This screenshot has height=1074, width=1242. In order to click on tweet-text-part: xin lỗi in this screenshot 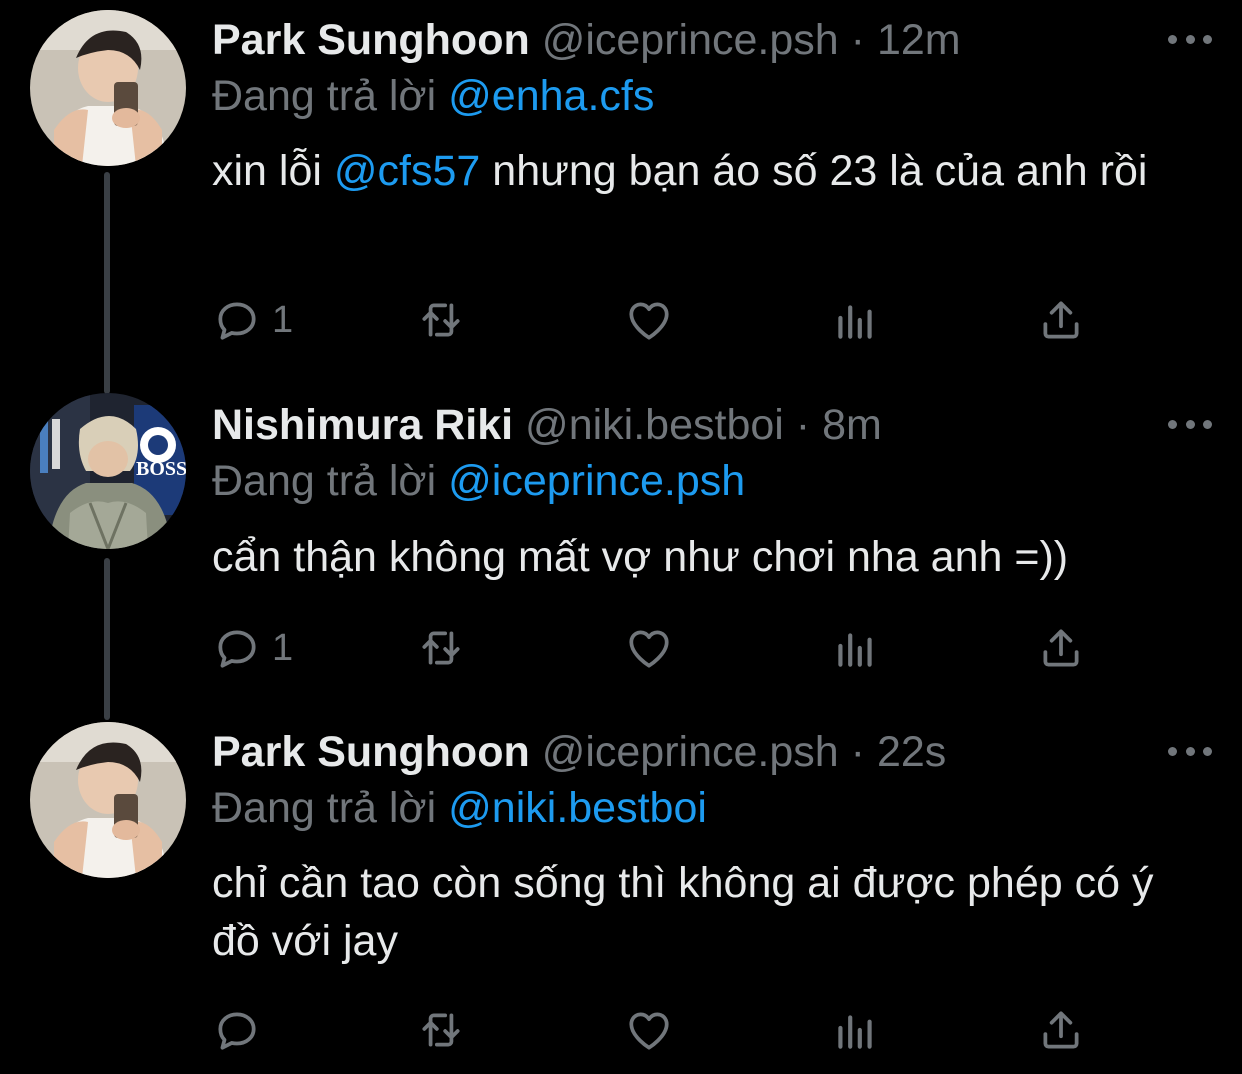, I will do `click(273, 171)`.